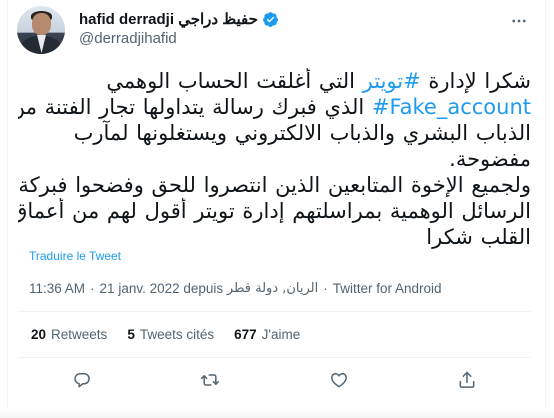 This screenshot has height=418, width=554. What do you see at coordinates (467, 380) in the screenshot?
I see `share-icon` at bounding box center [467, 380].